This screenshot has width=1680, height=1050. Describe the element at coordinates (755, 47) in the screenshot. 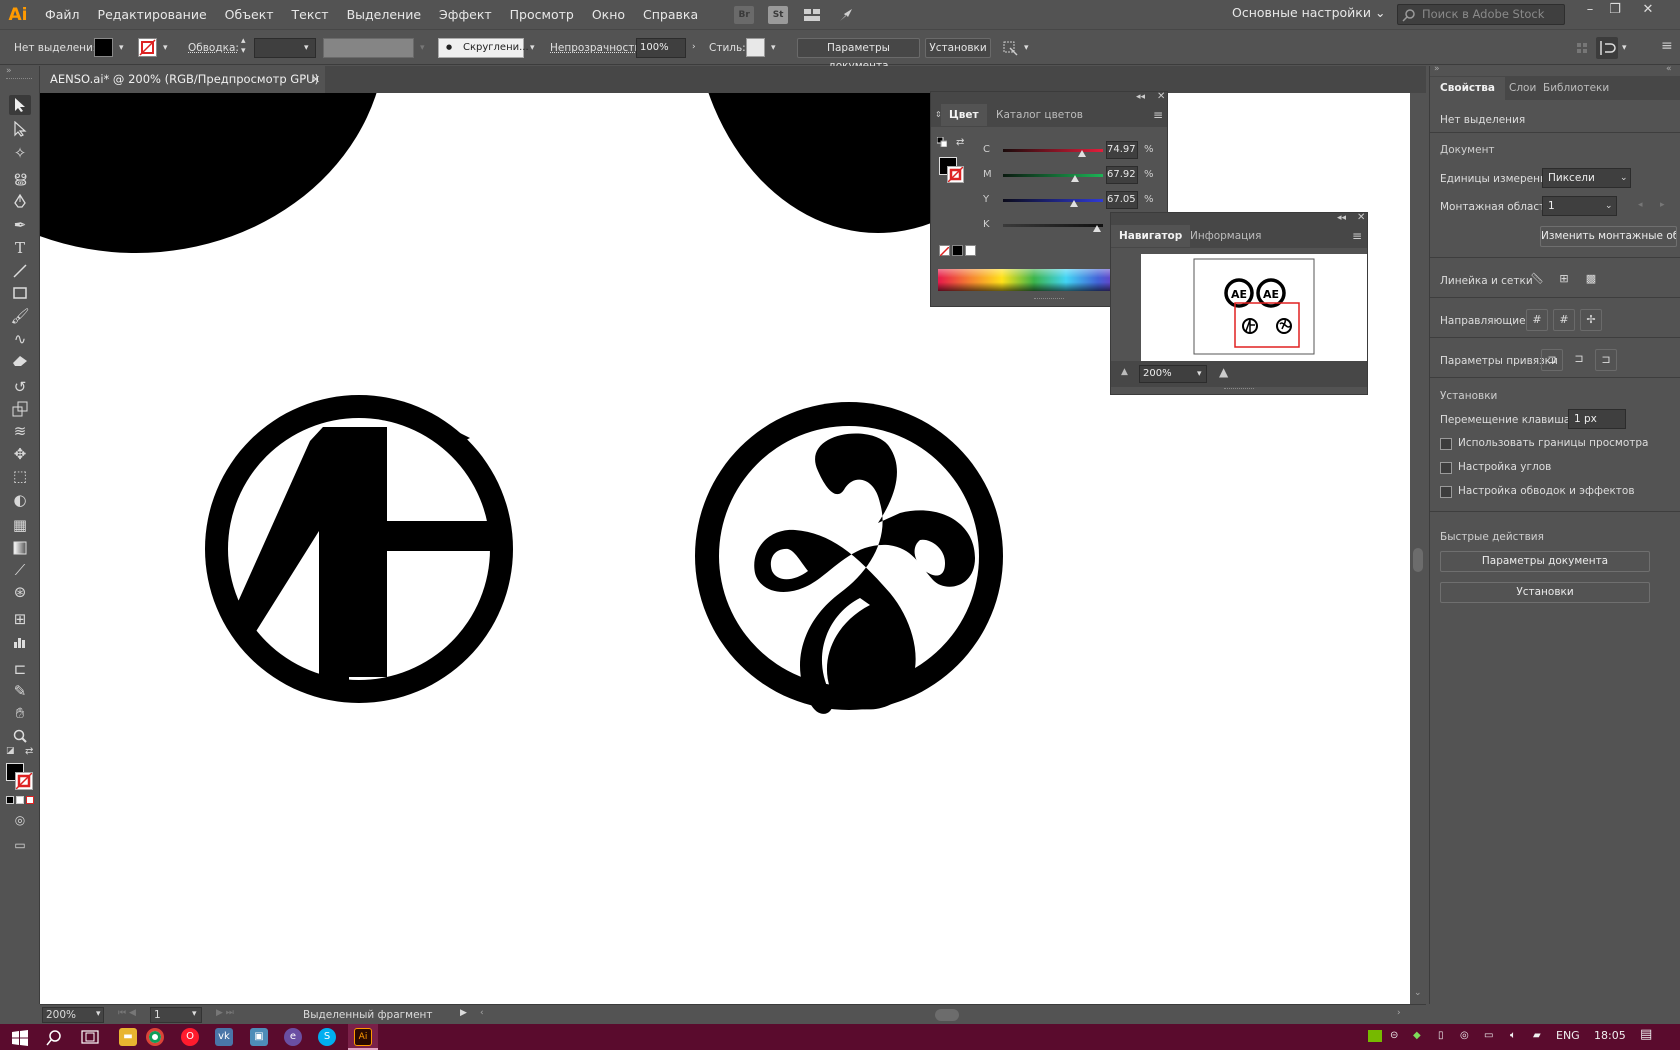

I see `graphic-style-swatch` at that location.